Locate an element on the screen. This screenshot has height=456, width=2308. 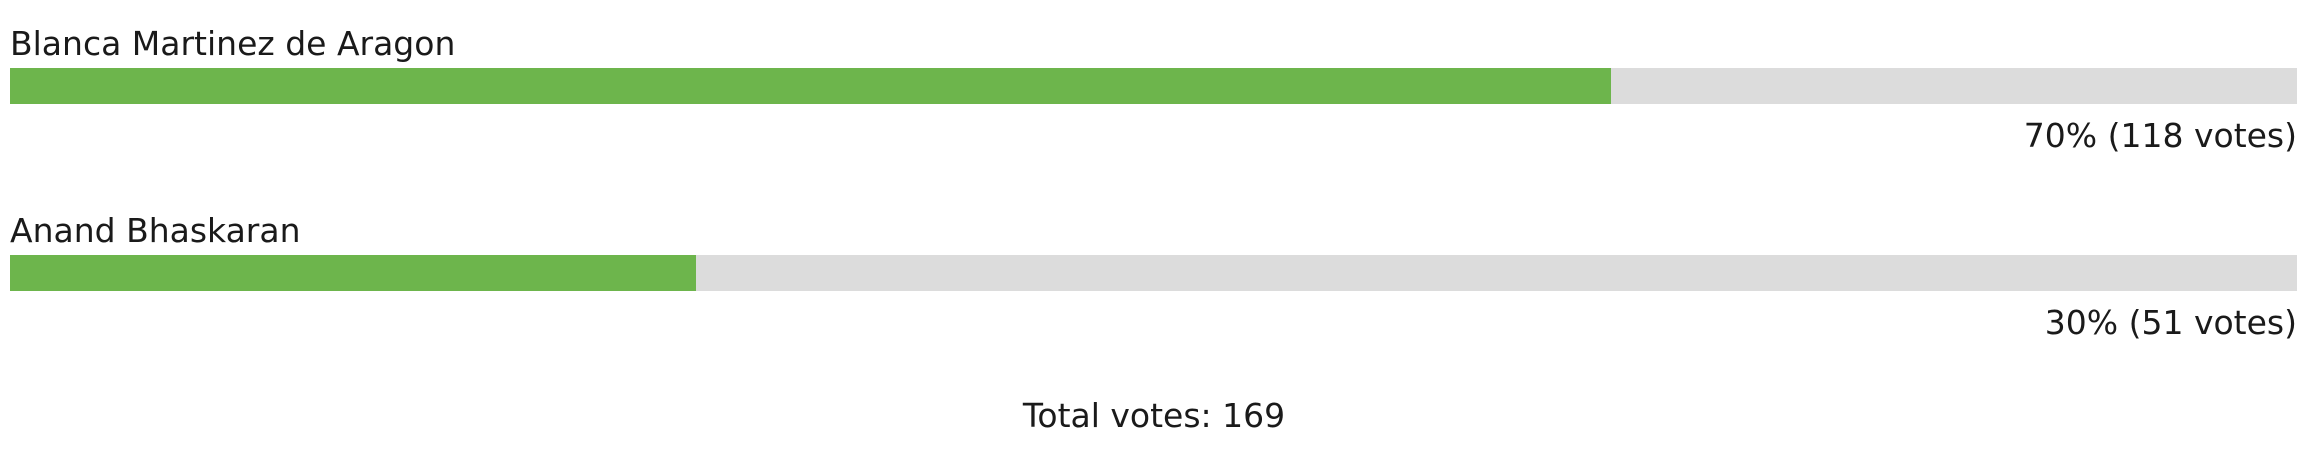
option-result: 70% (118 votes) is located at coordinates (2160, 135).